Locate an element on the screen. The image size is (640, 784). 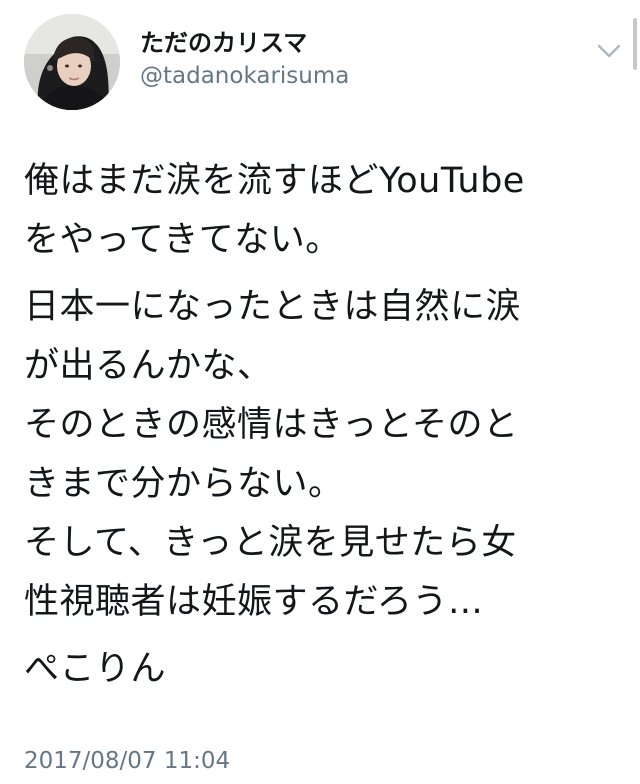
author-names: ただのカリスマ @tadanokarisuma is located at coordinates (244, 60).